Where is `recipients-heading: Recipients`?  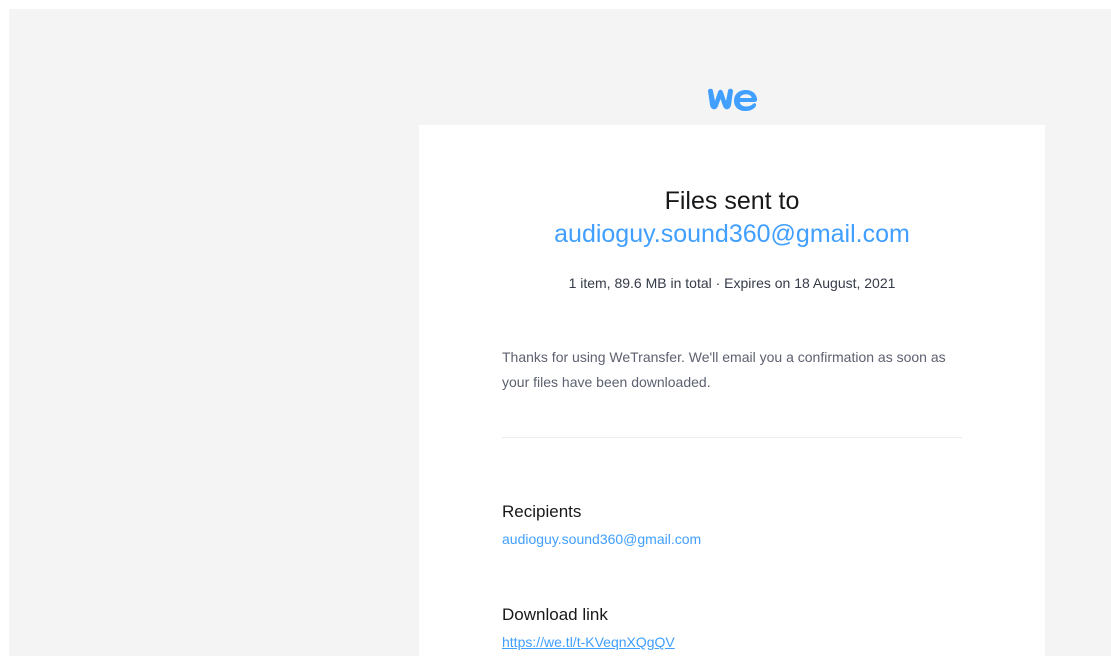 recipients-heading: Recipients is located at coordinates (542, 511).